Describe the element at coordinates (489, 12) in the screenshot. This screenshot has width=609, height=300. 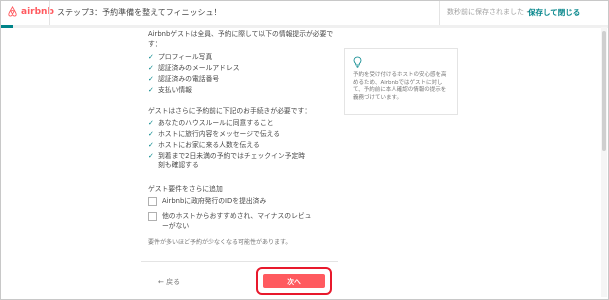
I see `save-status: 数秒前に保存されました・` at that location.